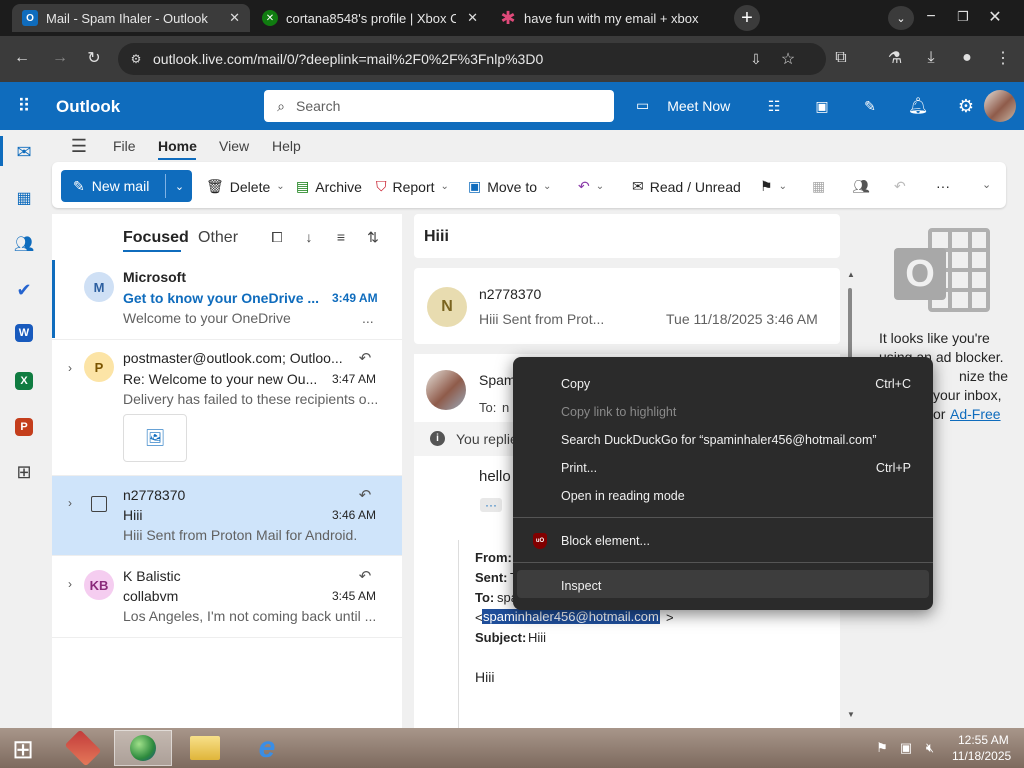 The image size is (1024, 768). I want to click on avatar: N, so click(447, 307).